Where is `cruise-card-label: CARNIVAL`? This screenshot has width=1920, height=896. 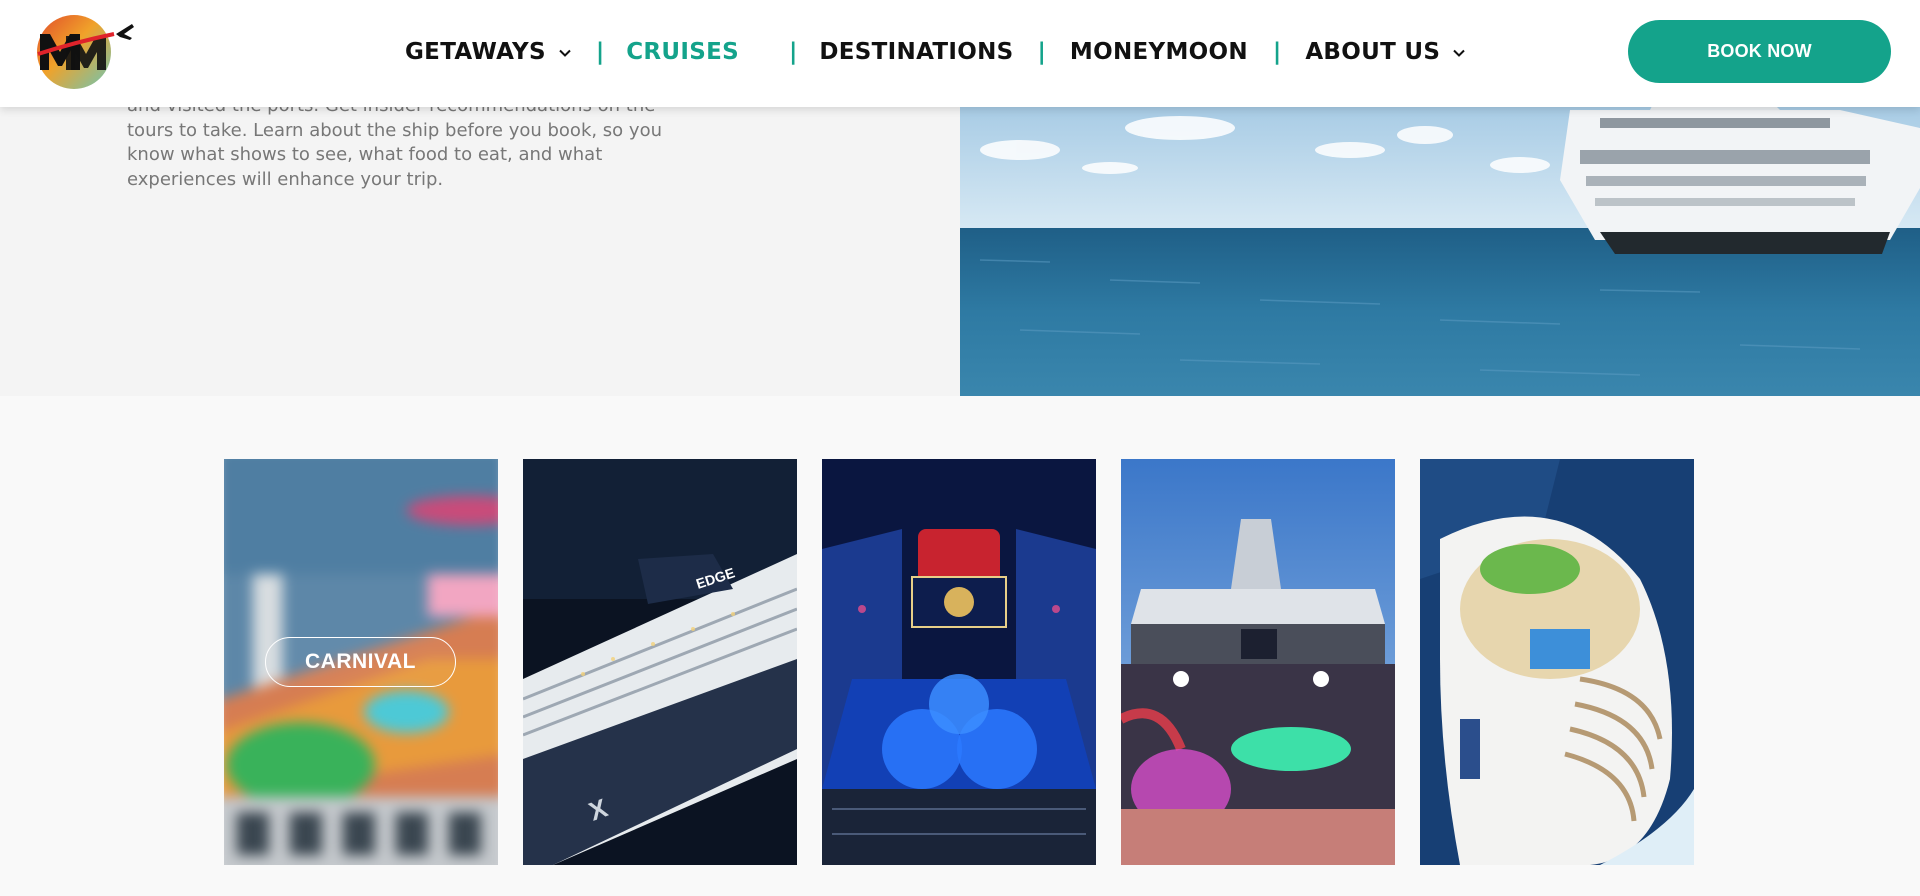
cruise-card-label: CARNIVAL is located at coordinates (360, 662).